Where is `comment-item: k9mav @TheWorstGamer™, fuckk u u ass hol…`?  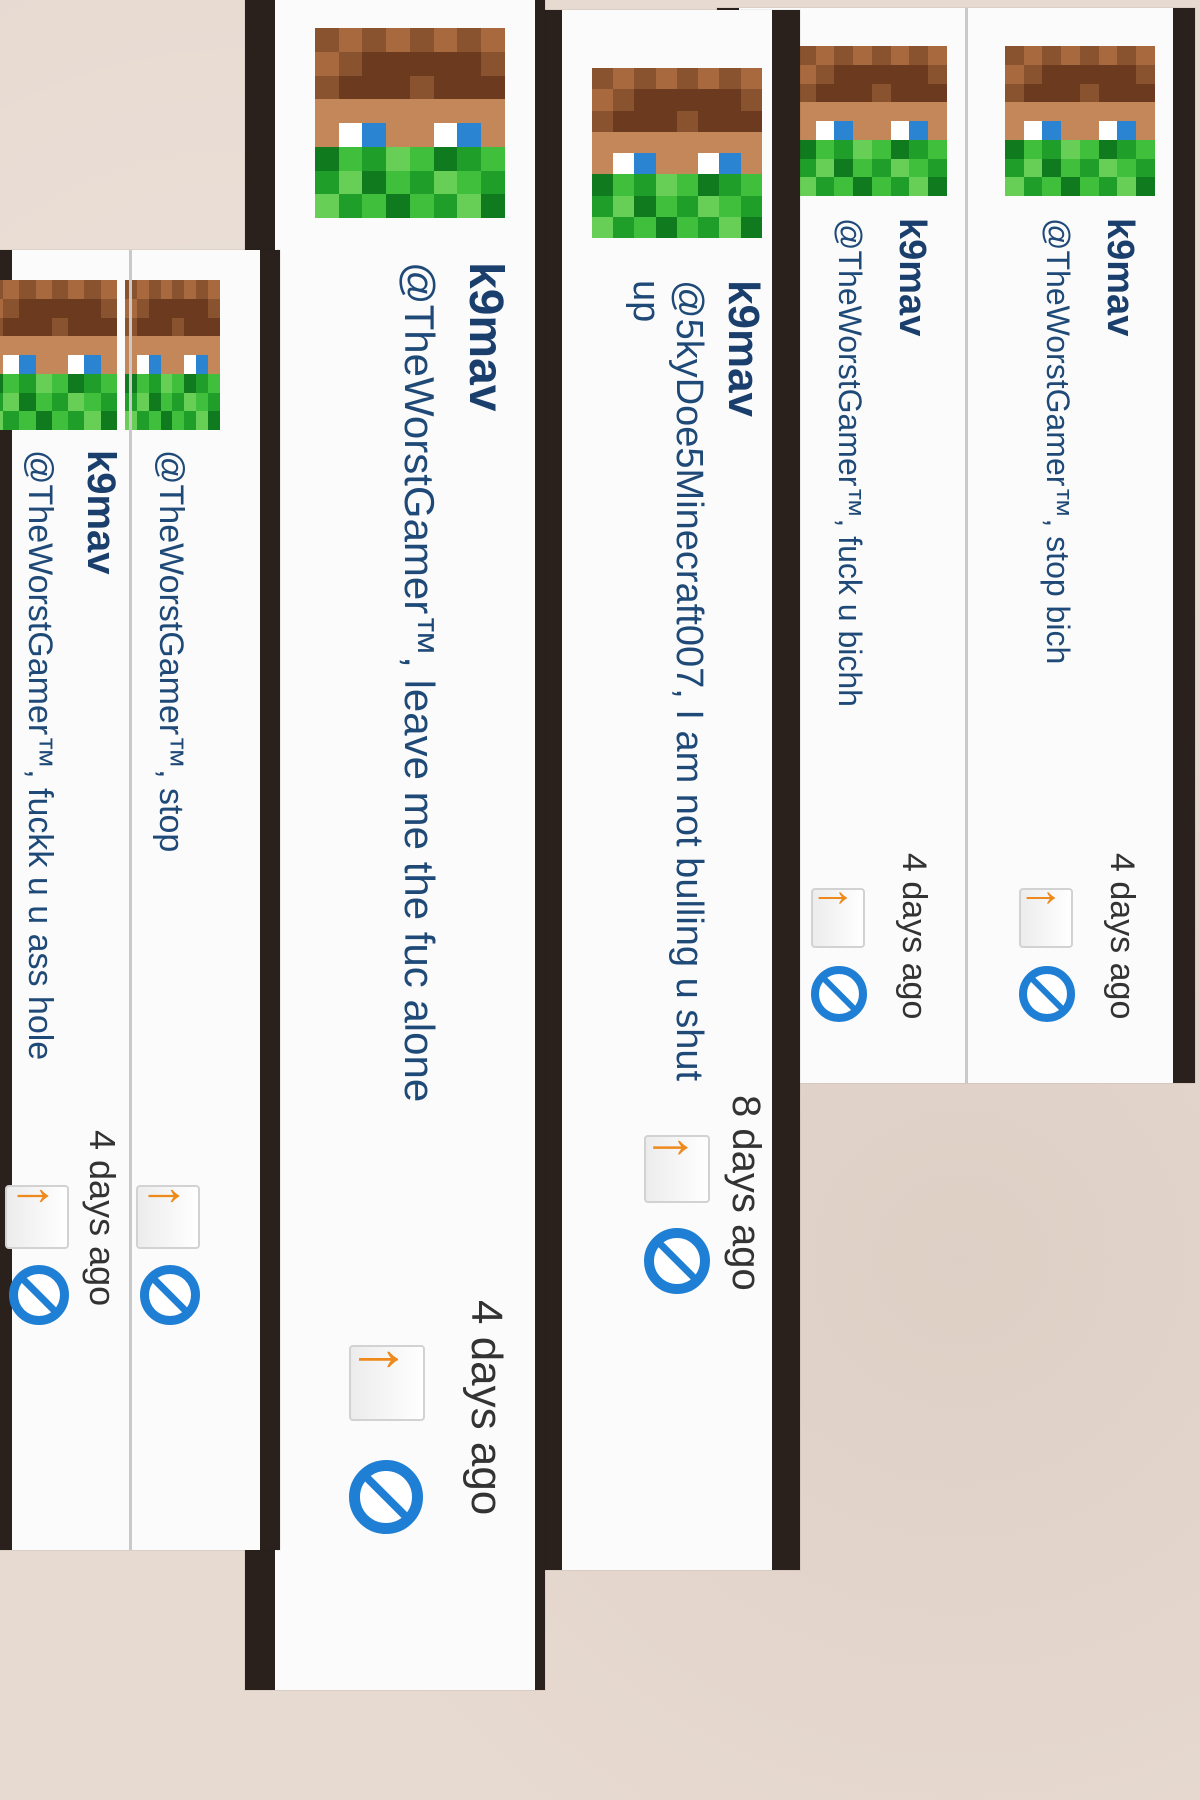
comment-item: k9mav @TheWorstGamer™, fuckk u u ass hol… is located at coordinates (66, 900).